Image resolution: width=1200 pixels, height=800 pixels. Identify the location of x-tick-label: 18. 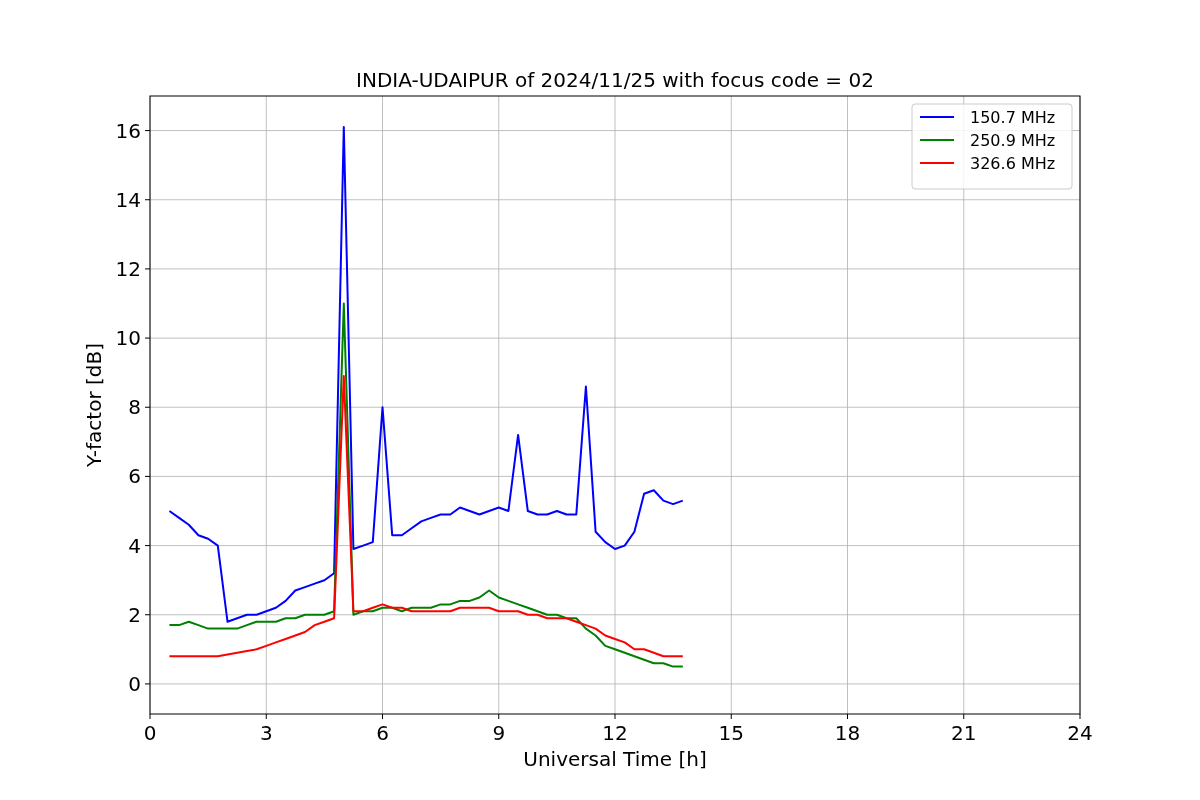
(847, 733).